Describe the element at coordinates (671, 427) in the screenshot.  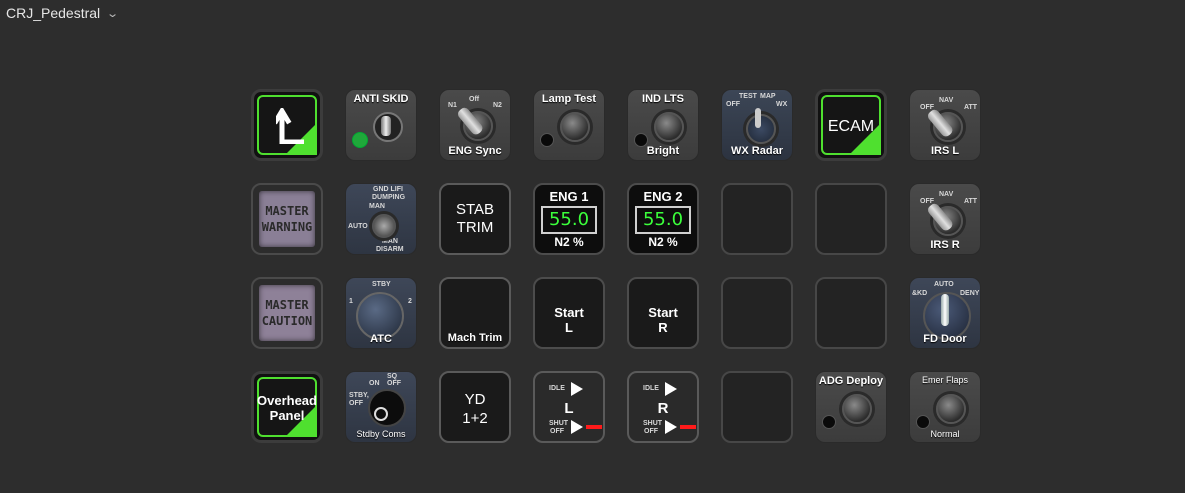
I see `shutoff-arrow-icon` at that location.